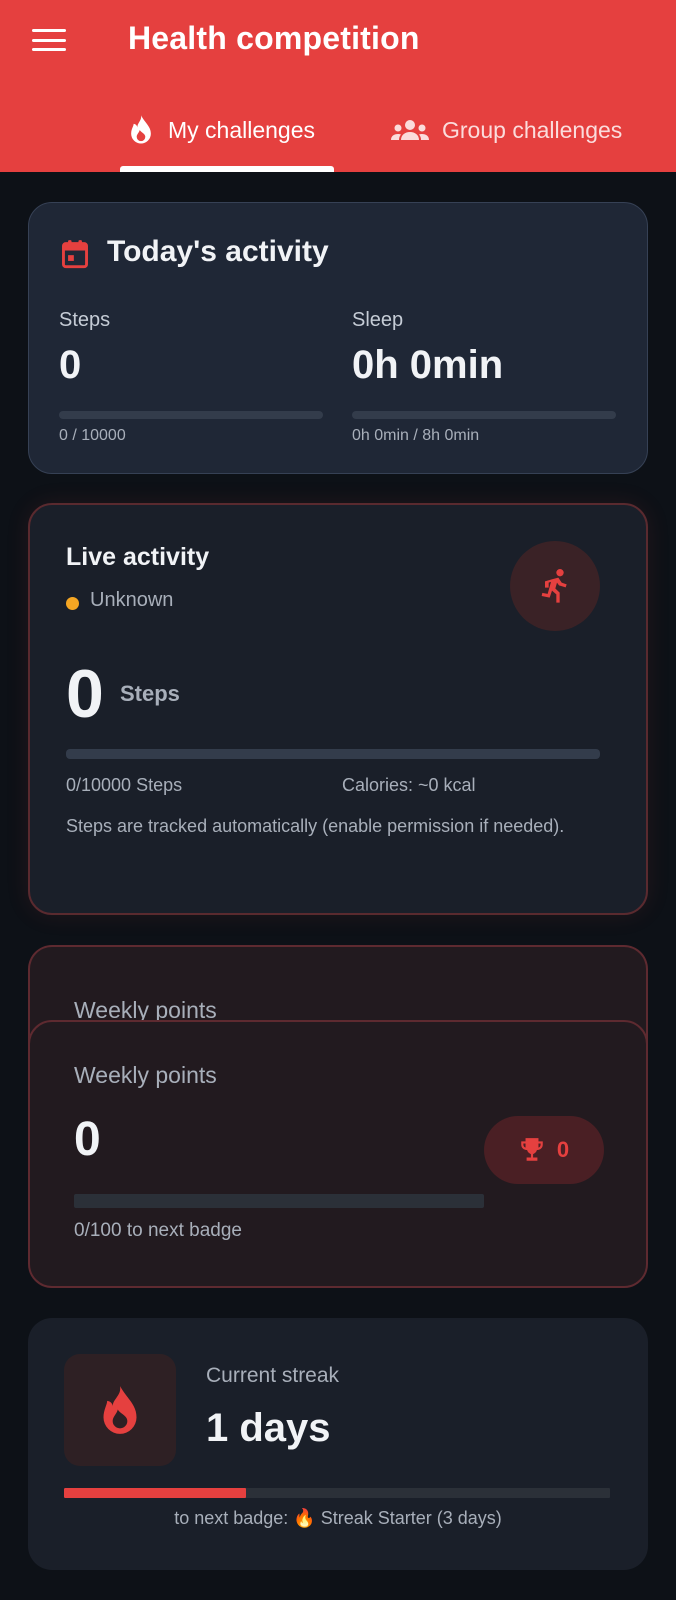  What do you see at coordinates (274, 38) in the screenshot?
I see `page-title: Health competition` at bounding box center [274, 38].